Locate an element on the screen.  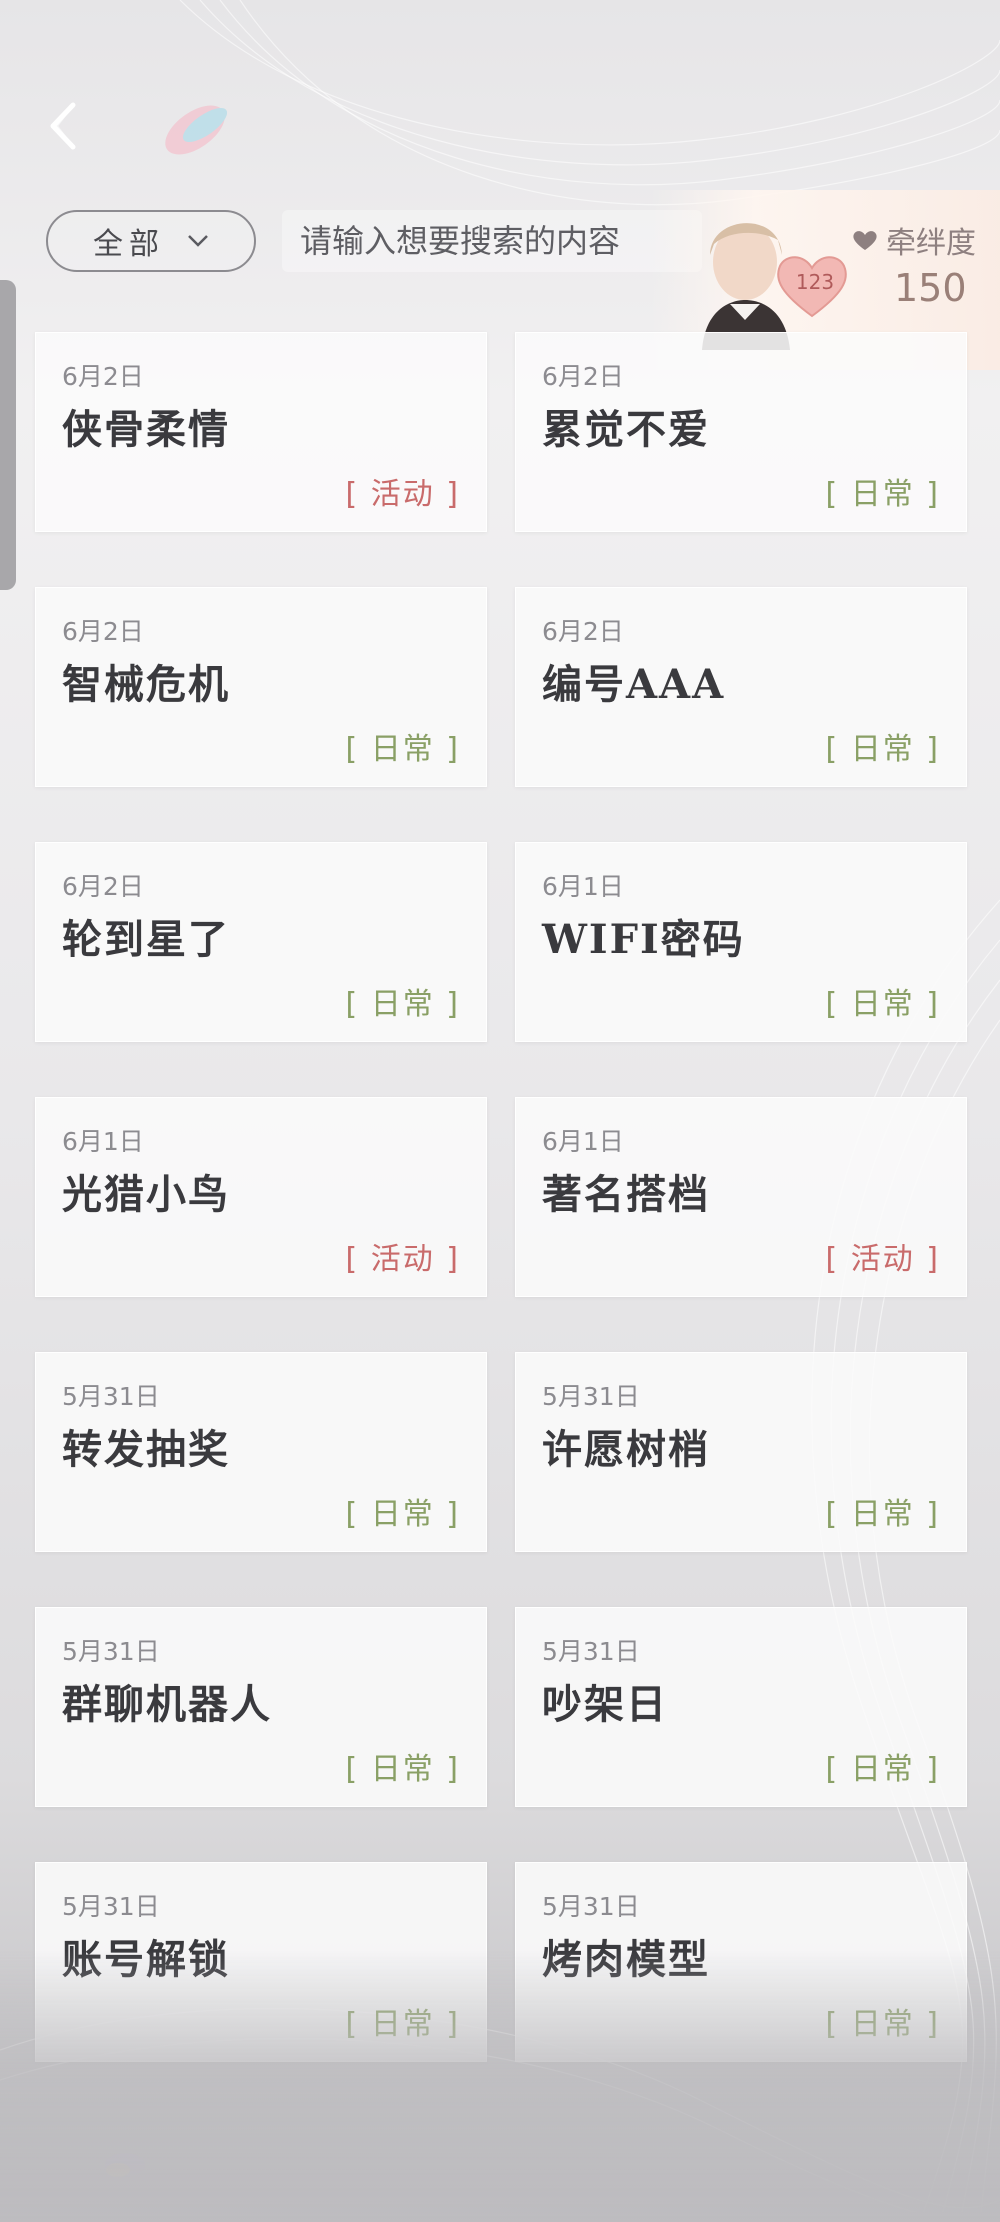
entry-card: 6月2日 累觉不爱 [ 日常 ] is located at coordinates (741, 432).